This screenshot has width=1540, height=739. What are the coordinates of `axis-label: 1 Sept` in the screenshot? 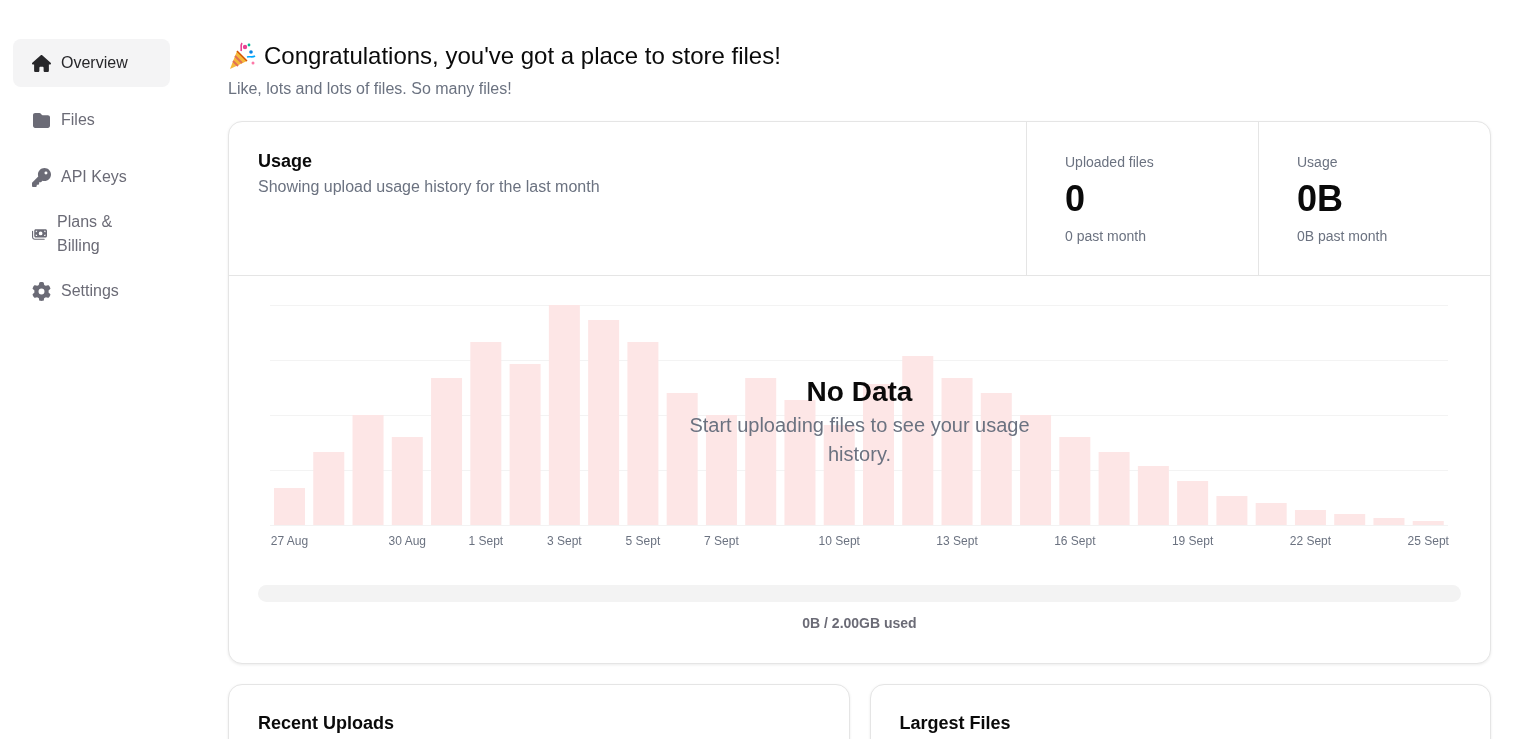 It's located at (486, 541).